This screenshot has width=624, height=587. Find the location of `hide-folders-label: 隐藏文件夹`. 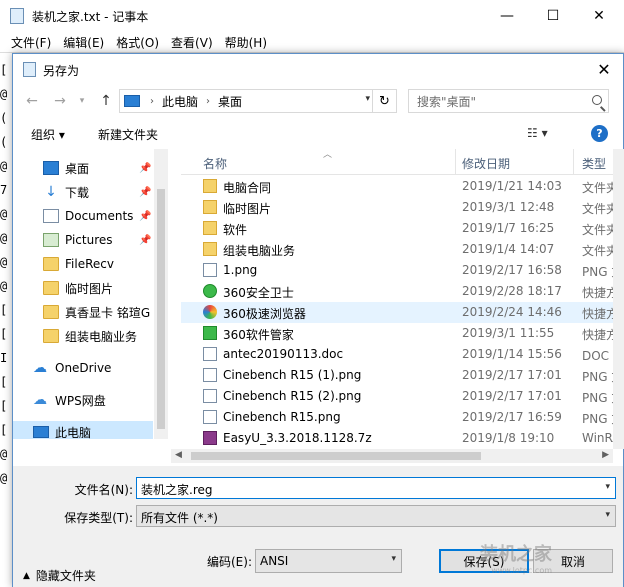

hide-folders-label: 隐藏文件夹 is located at coordinates (65, 576).